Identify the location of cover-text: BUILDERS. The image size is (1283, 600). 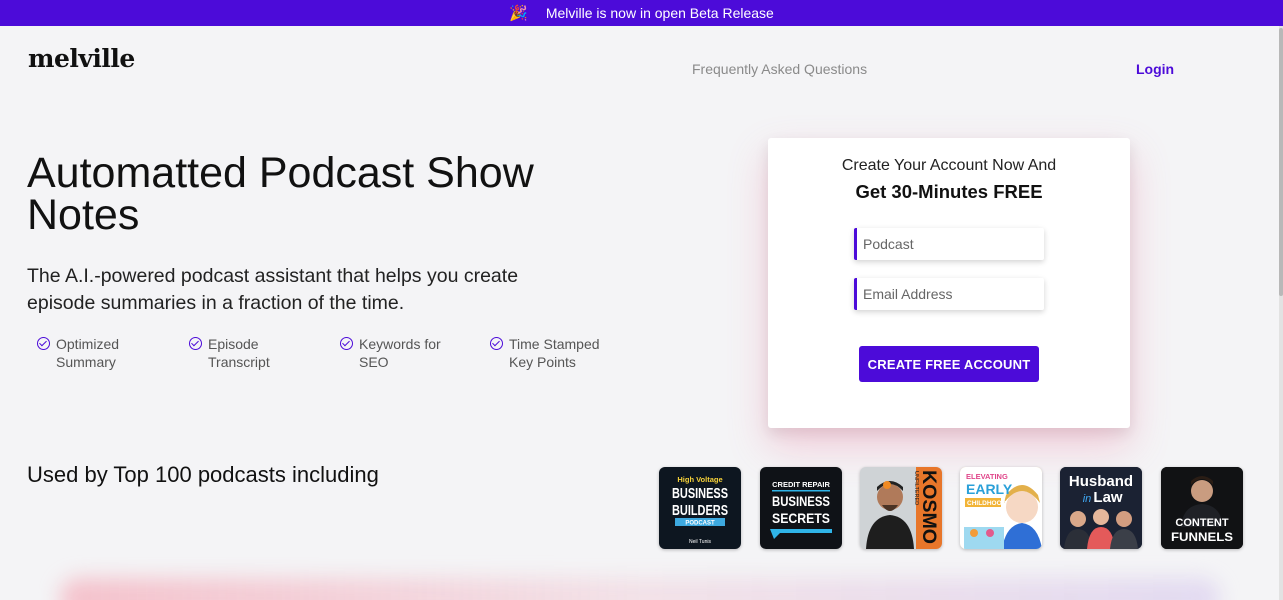
(700, 510).